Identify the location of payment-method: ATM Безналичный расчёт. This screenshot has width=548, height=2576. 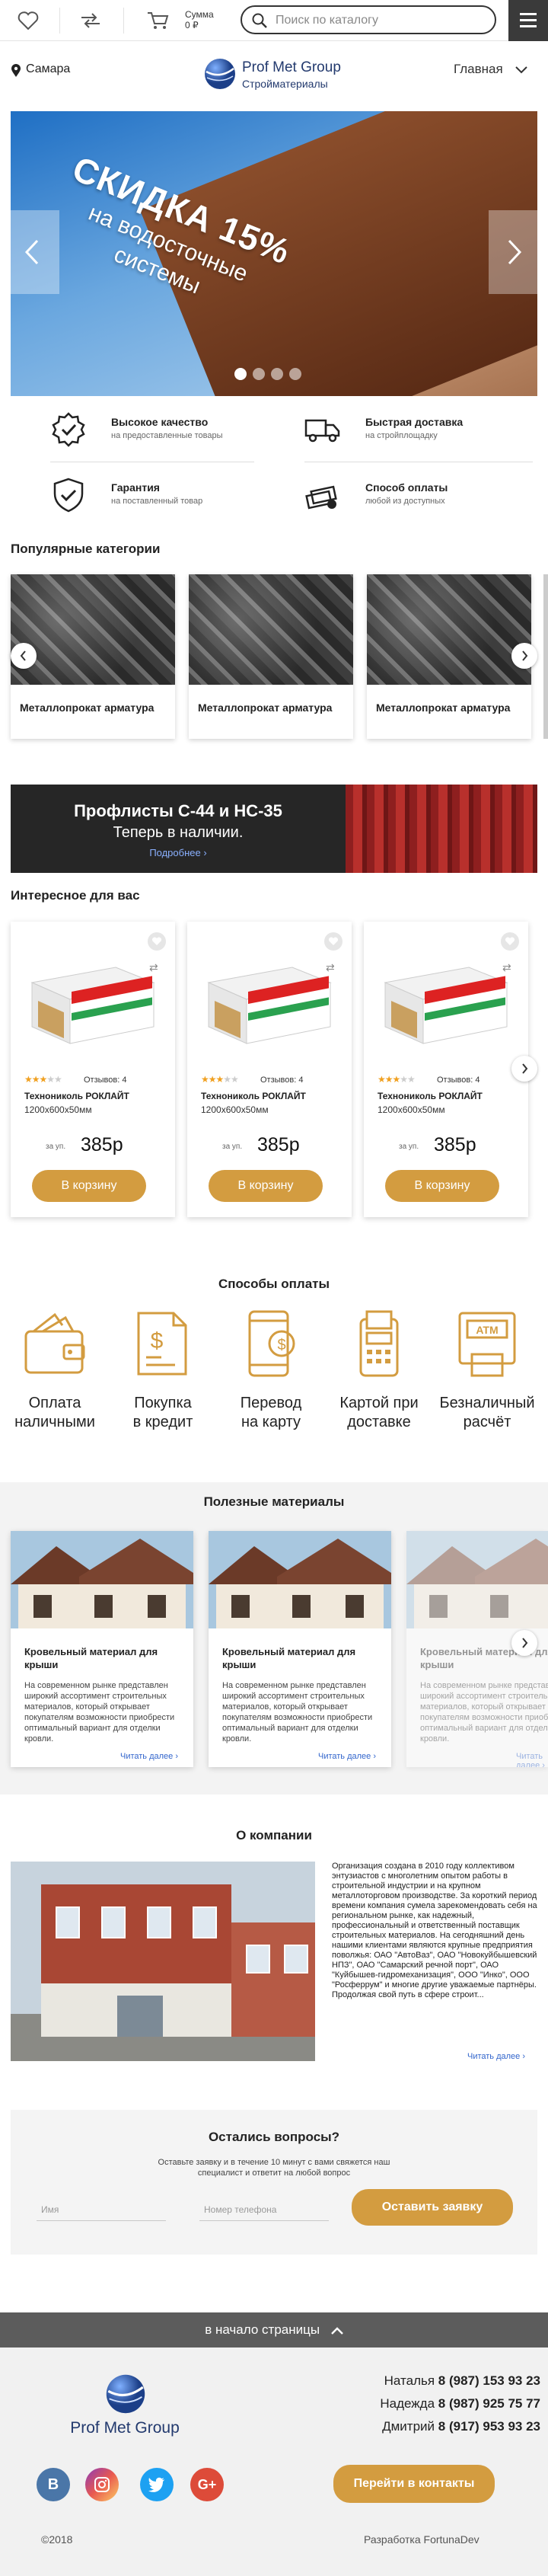
(487, 1370).